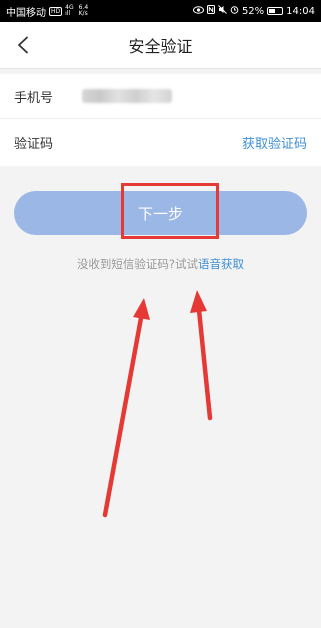  Describe the element at coordinates (157, 404) in the screenshot. I see `annotation-arrows` at that location.